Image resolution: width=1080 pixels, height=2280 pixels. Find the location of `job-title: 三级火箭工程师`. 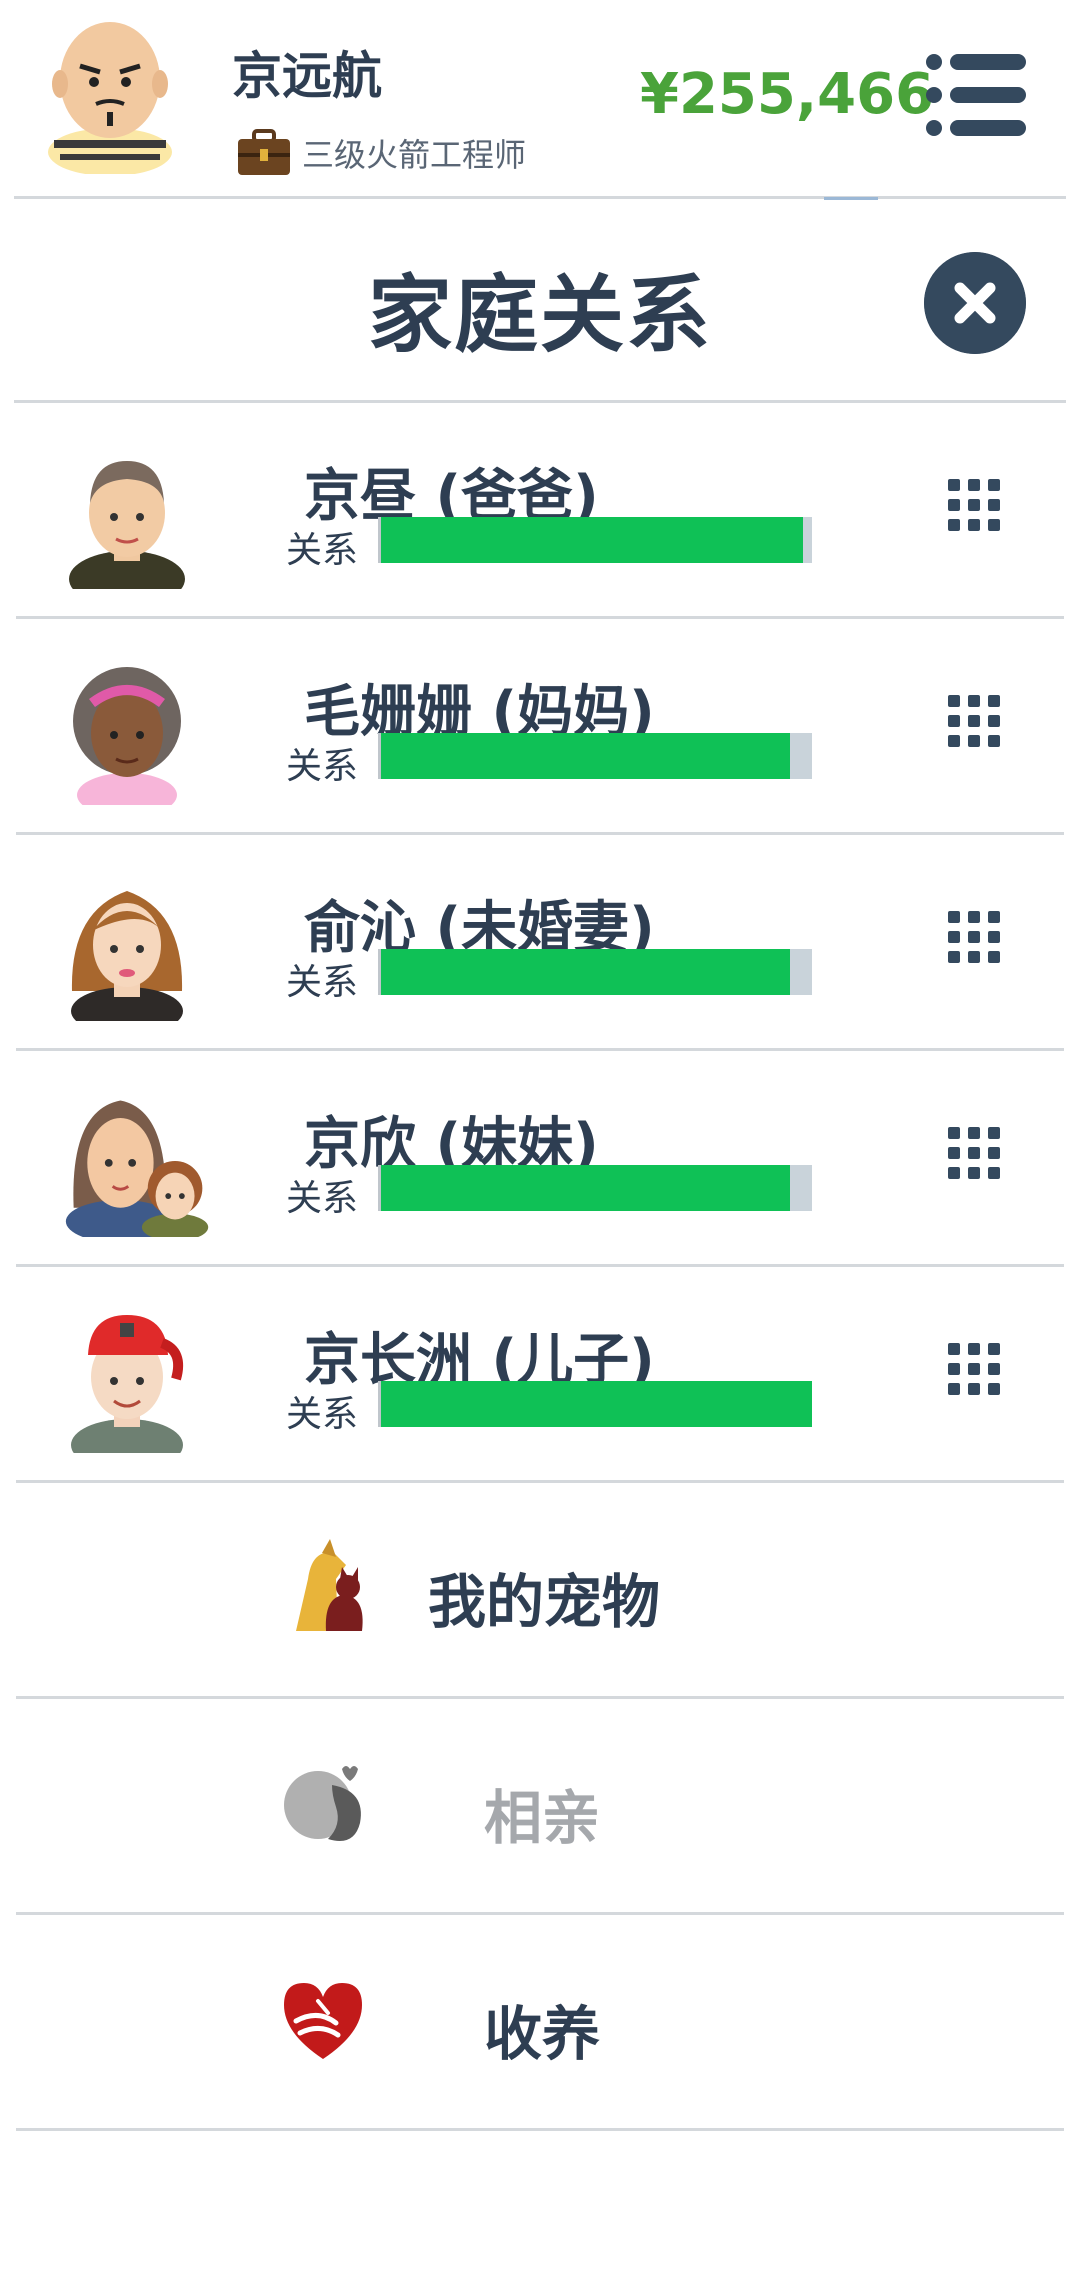

job-title: 三级火箭工程师 is located at coordinates (414, 155).